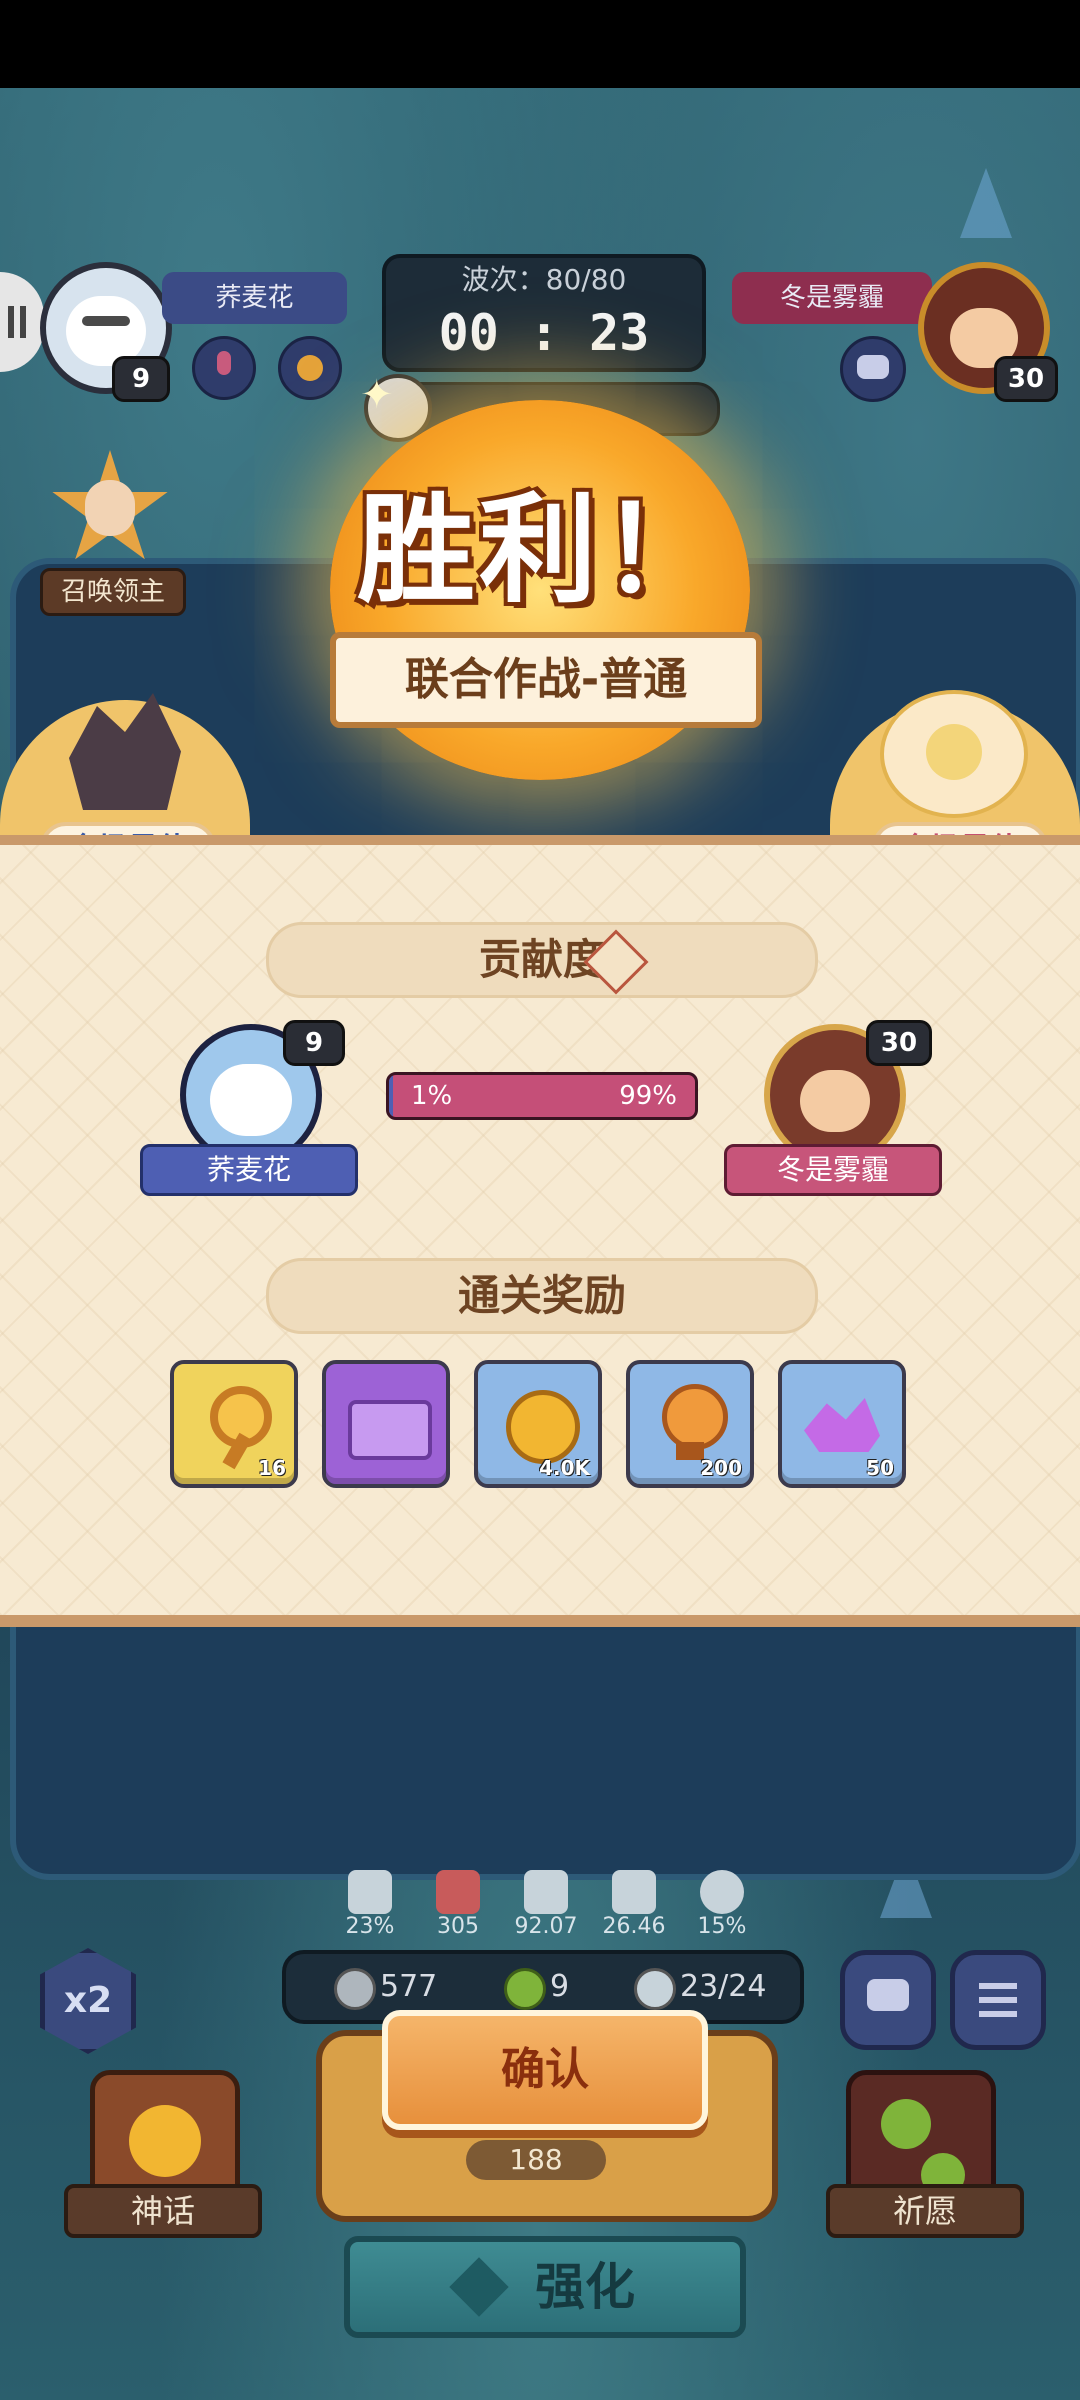  I want to click on reward-qty: 4.0K, so click(564, 1468).